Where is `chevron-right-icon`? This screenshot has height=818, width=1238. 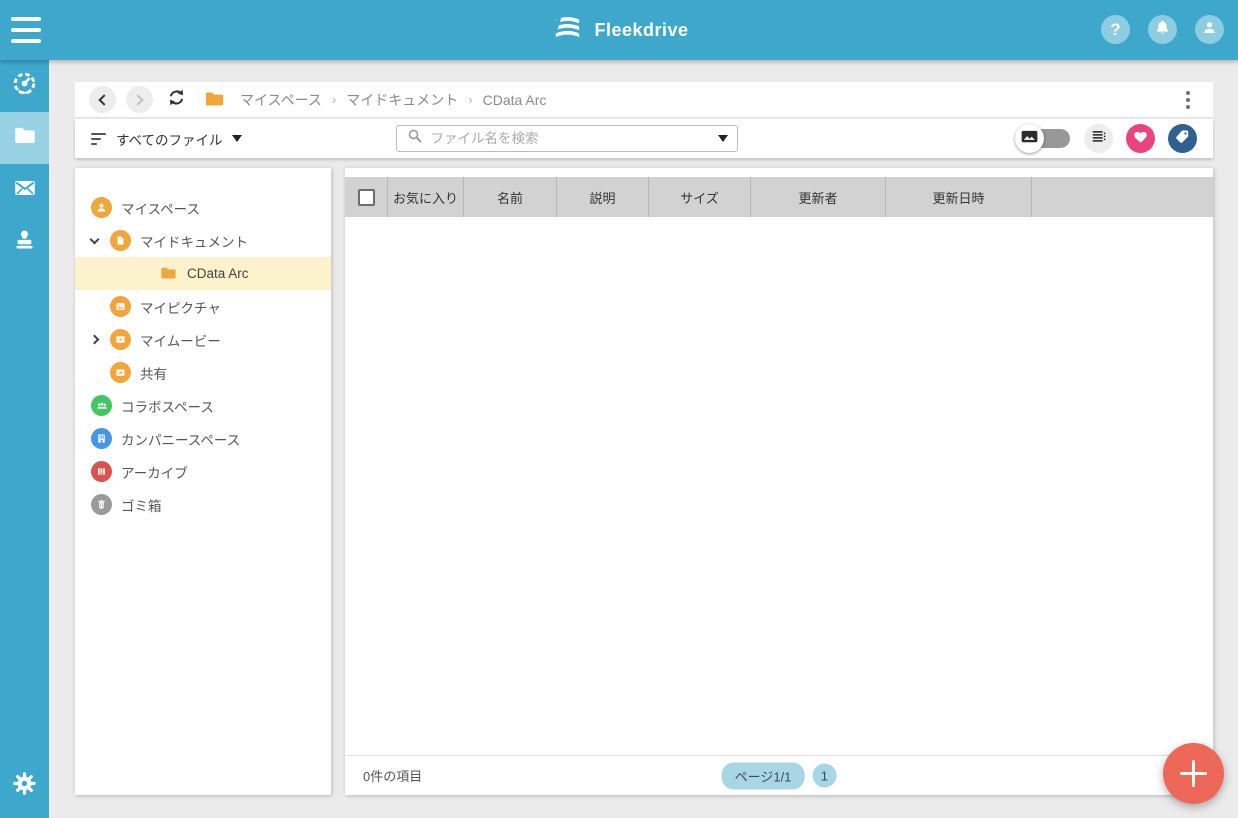
chevron-right-icon is located at coordinates (94, 339).